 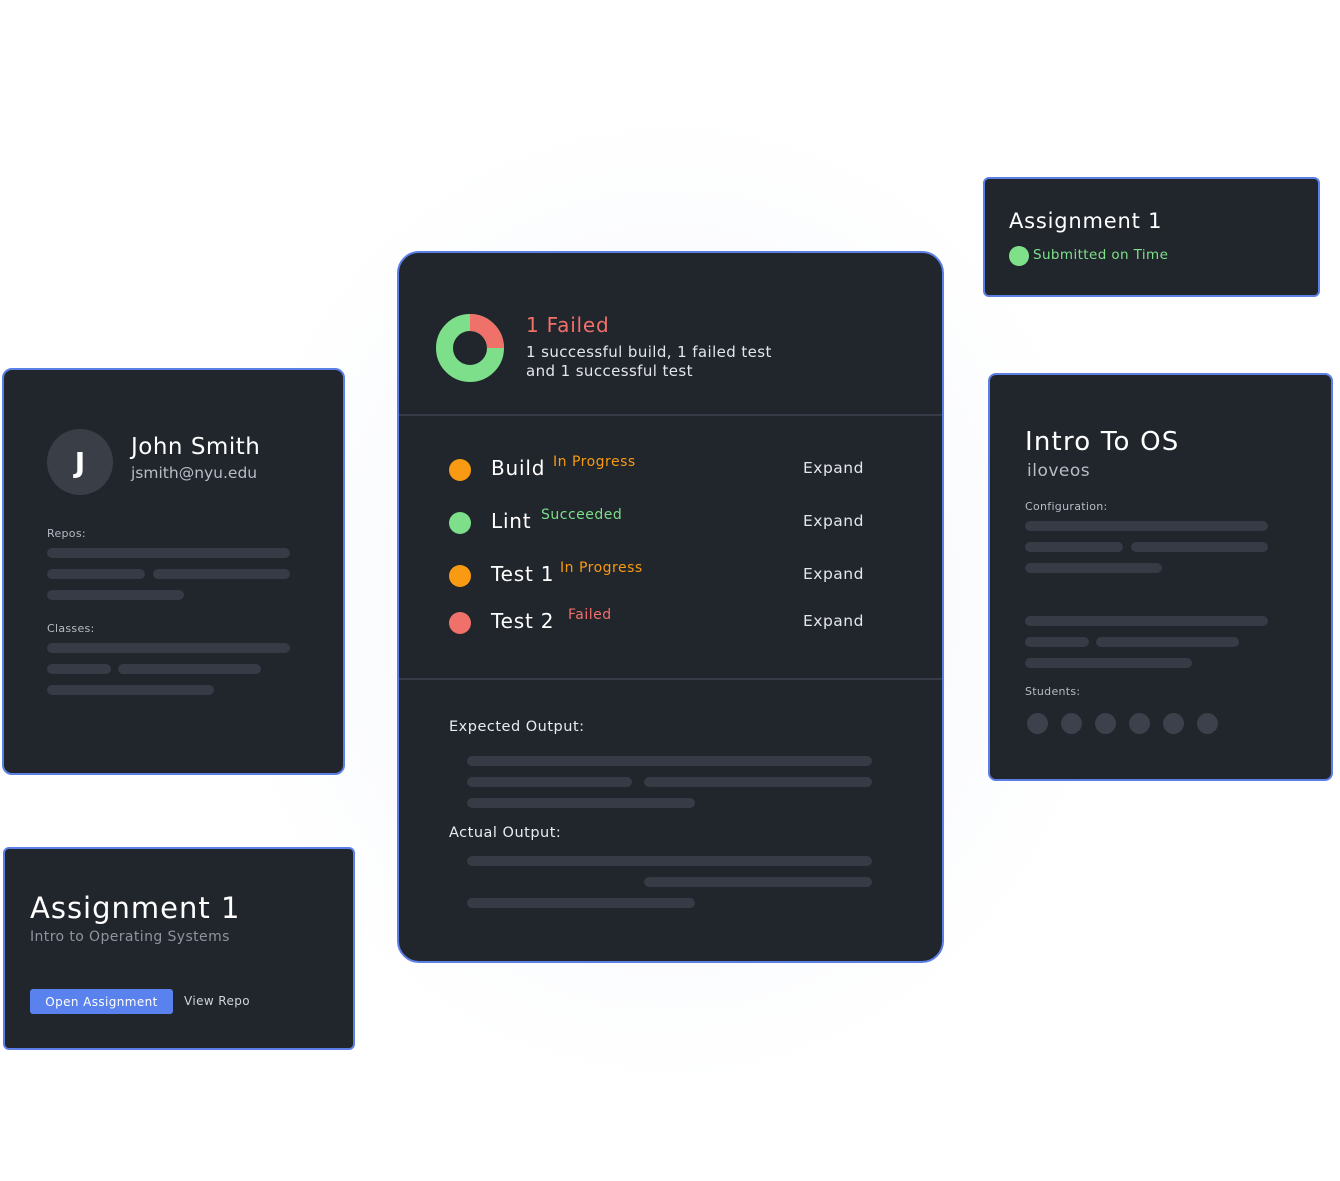 I want to click on repos-label: Repos:, so click(x=66, y=533).